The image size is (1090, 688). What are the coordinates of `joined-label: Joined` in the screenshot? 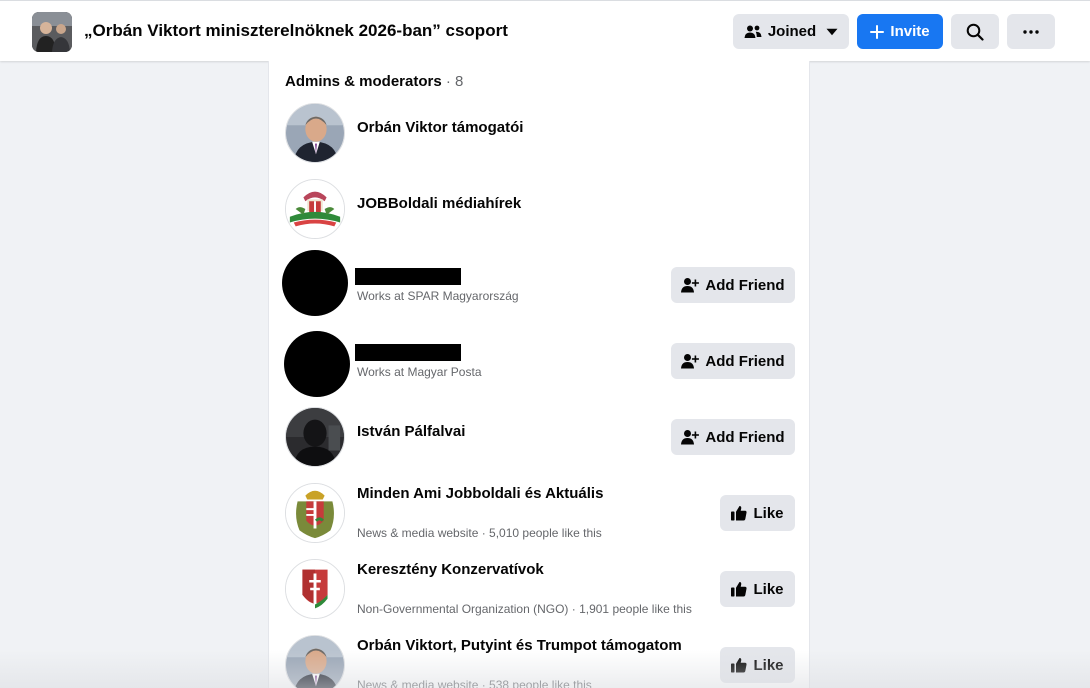 It's located at (792, 31).